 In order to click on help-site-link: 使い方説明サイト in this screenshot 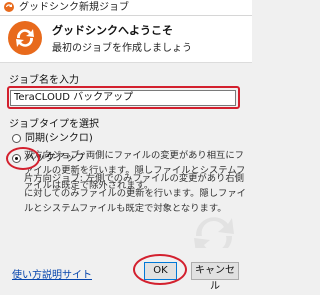, I will do `click(52, 273)`.